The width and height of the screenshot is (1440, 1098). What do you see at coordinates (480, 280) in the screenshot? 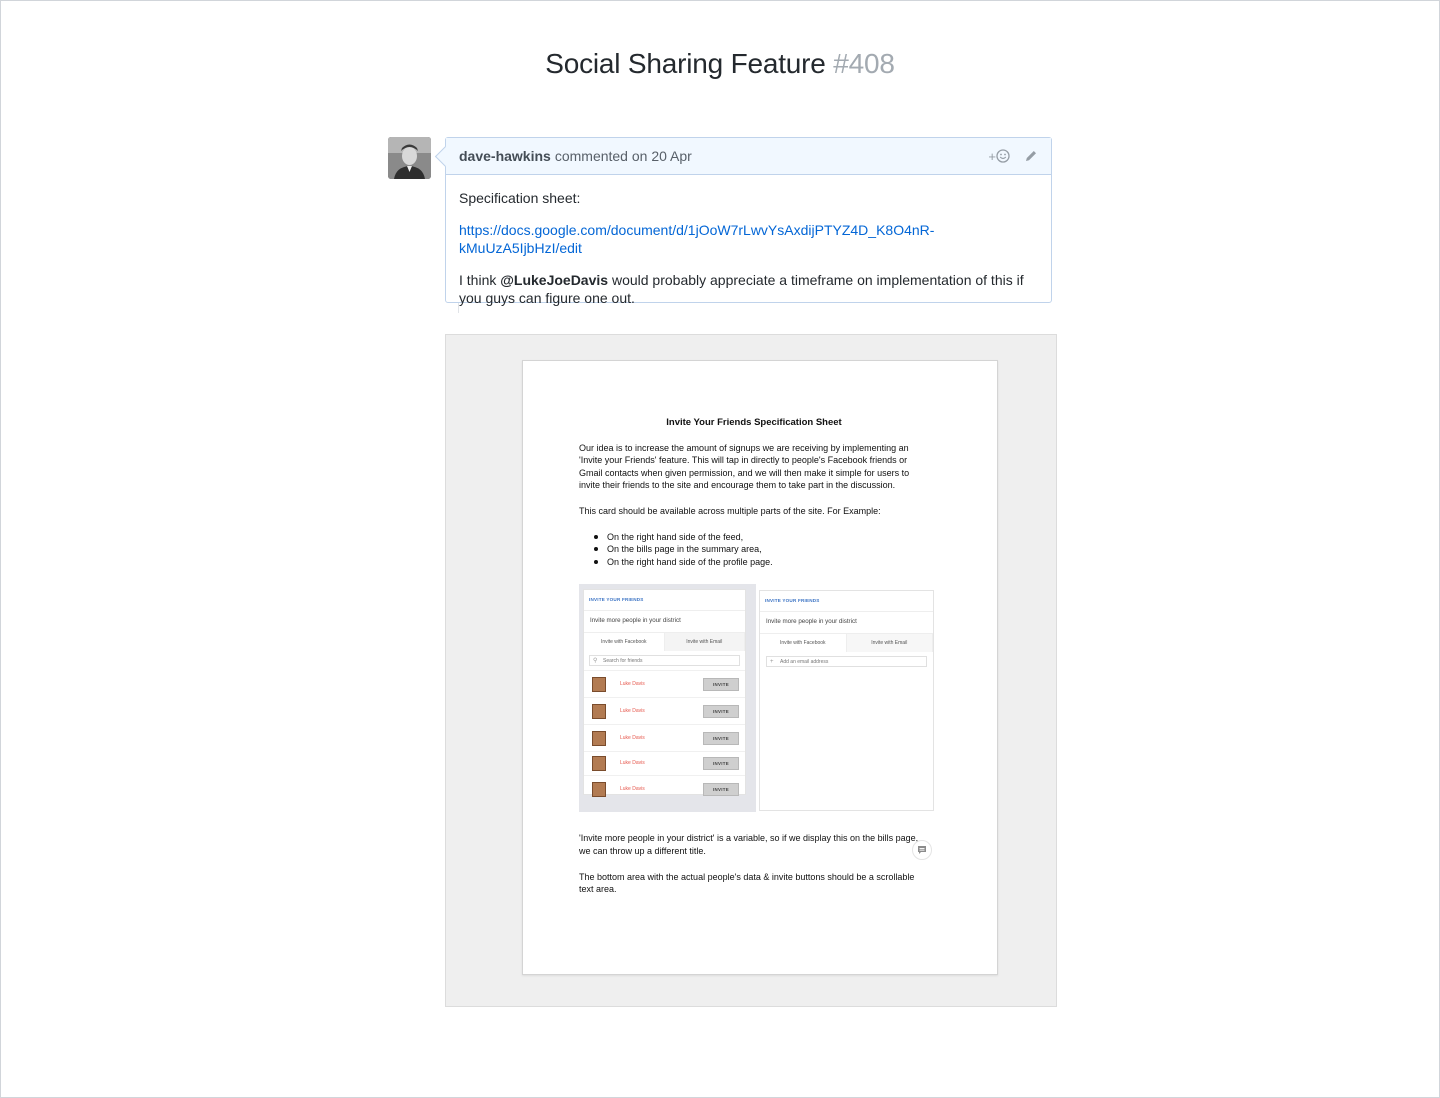
I see `comment-text-before: I think` at bounding box center [480, 280].